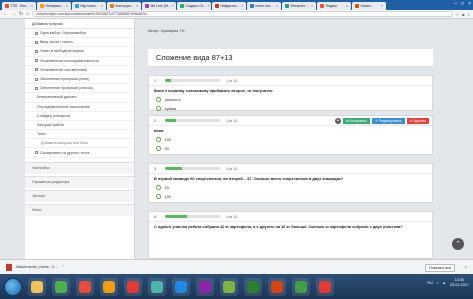 Image resolution: width=473 pixels, height=299 pixels. I want to click on close-window-button: ×, so click(469, 4).